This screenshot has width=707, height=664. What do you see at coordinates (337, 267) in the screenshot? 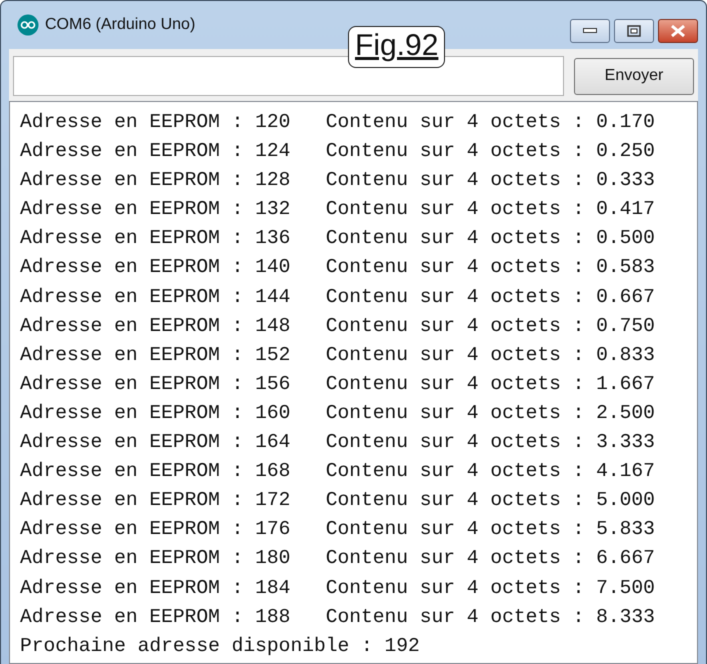
I see `output-line: Adresse en EEPROM : 140 Contenu sur 4 octets : 0.583` at bounding box center [337, 267].